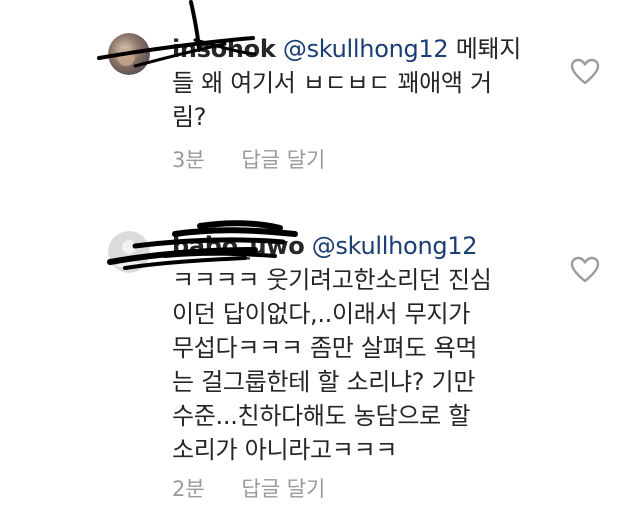 This screenshot has width=640, height=532. What do you see at coordinates (285, 450) in the screenshot?
I see `comment-2-line-7: 소리가 아니라고ㅋㅋㅋ` at bounding box center [285, 450].